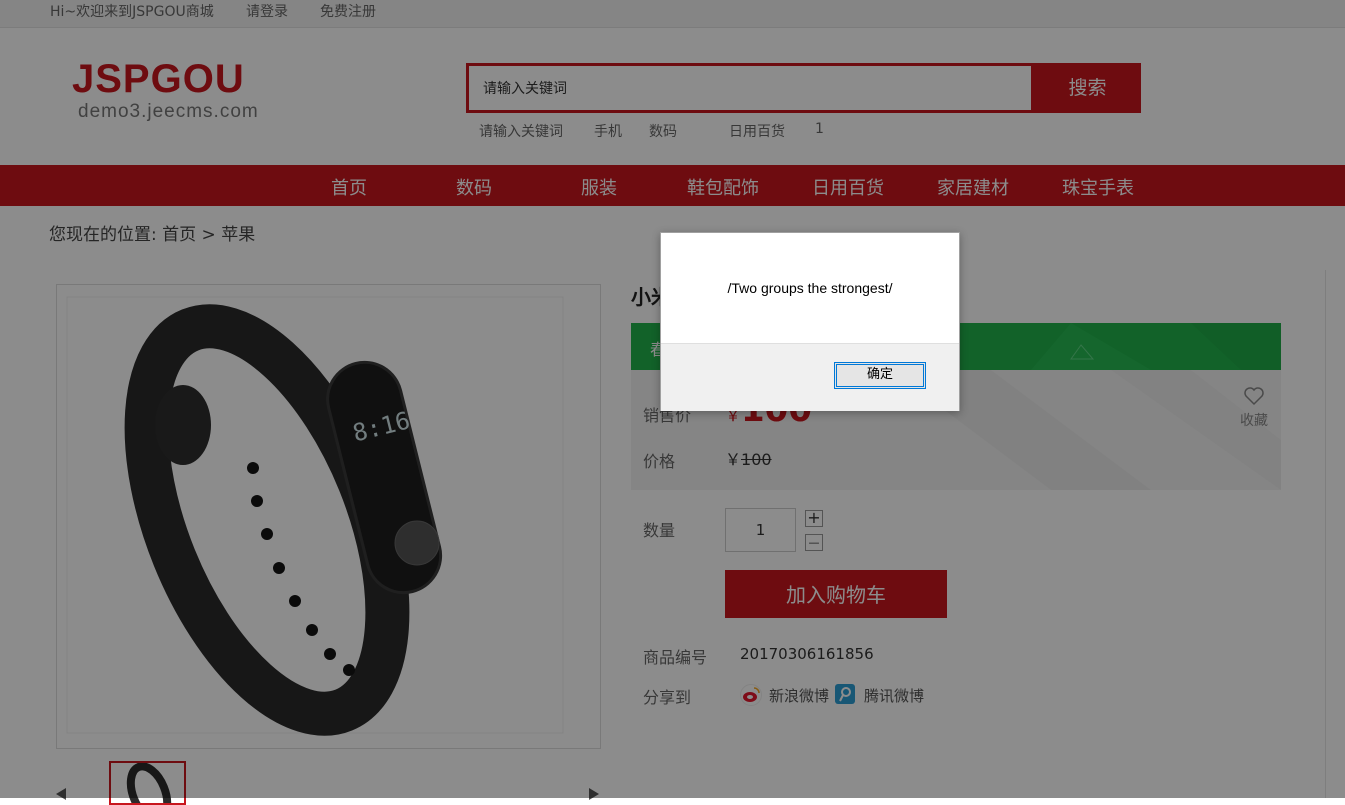 Image resolution: width=1345 pixels, height=805 pixels. What do you see at coordinates (810, 321) in the screenshot?
I see `alert-dialog: /Two groups the strongest/ 确定` at bounding box center [810, 321].